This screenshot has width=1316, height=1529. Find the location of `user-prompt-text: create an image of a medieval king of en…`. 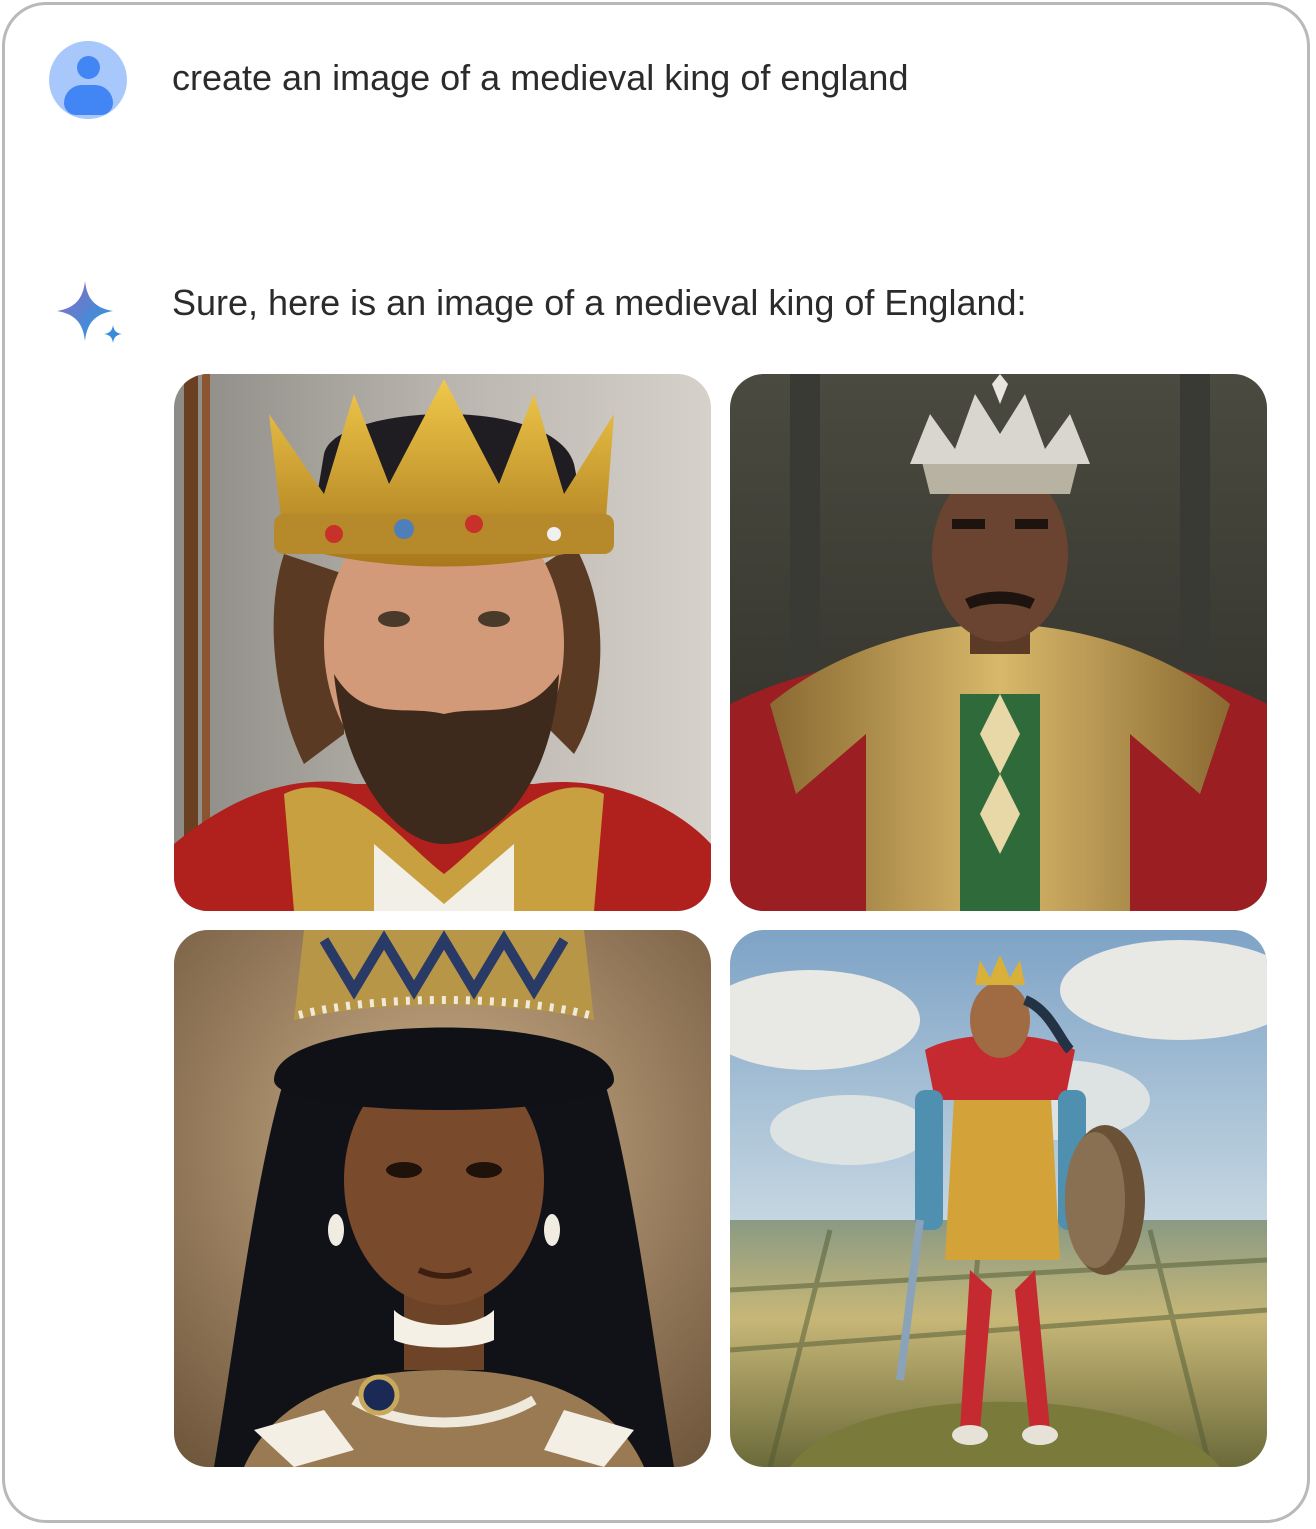

user-prompt-text: create an image of a medieval king of en… is located at coordinates (540, 77).